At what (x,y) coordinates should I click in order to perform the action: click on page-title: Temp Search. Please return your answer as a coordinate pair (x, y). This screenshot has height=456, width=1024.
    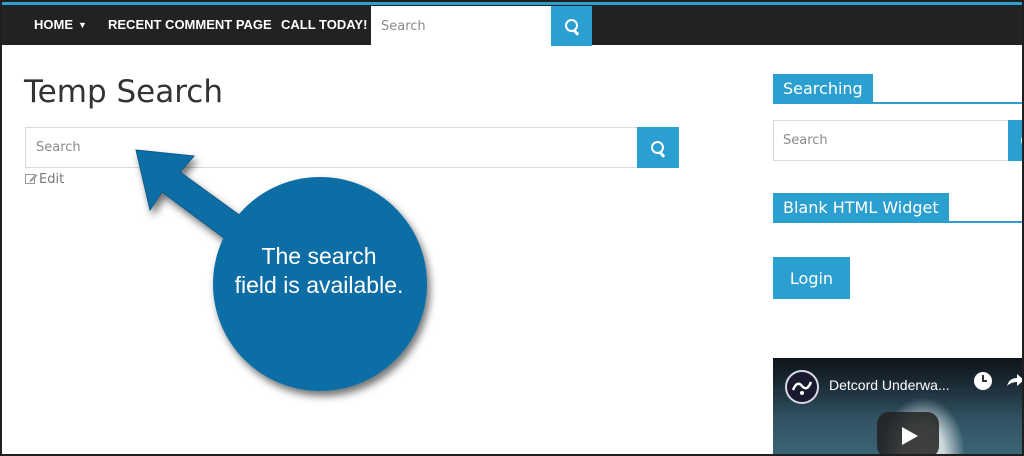
    Looking at the image, I should click on (123, 92).